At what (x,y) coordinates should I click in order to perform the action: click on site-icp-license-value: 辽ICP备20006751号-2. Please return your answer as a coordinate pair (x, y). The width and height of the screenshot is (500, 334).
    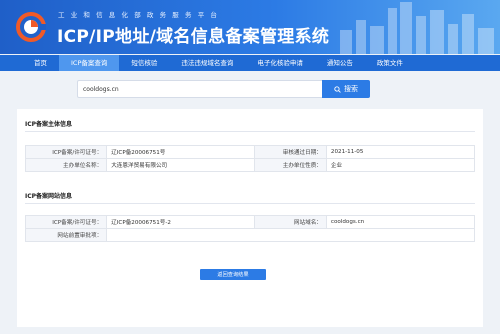
    Looking at the image, I should click on (181, 222).